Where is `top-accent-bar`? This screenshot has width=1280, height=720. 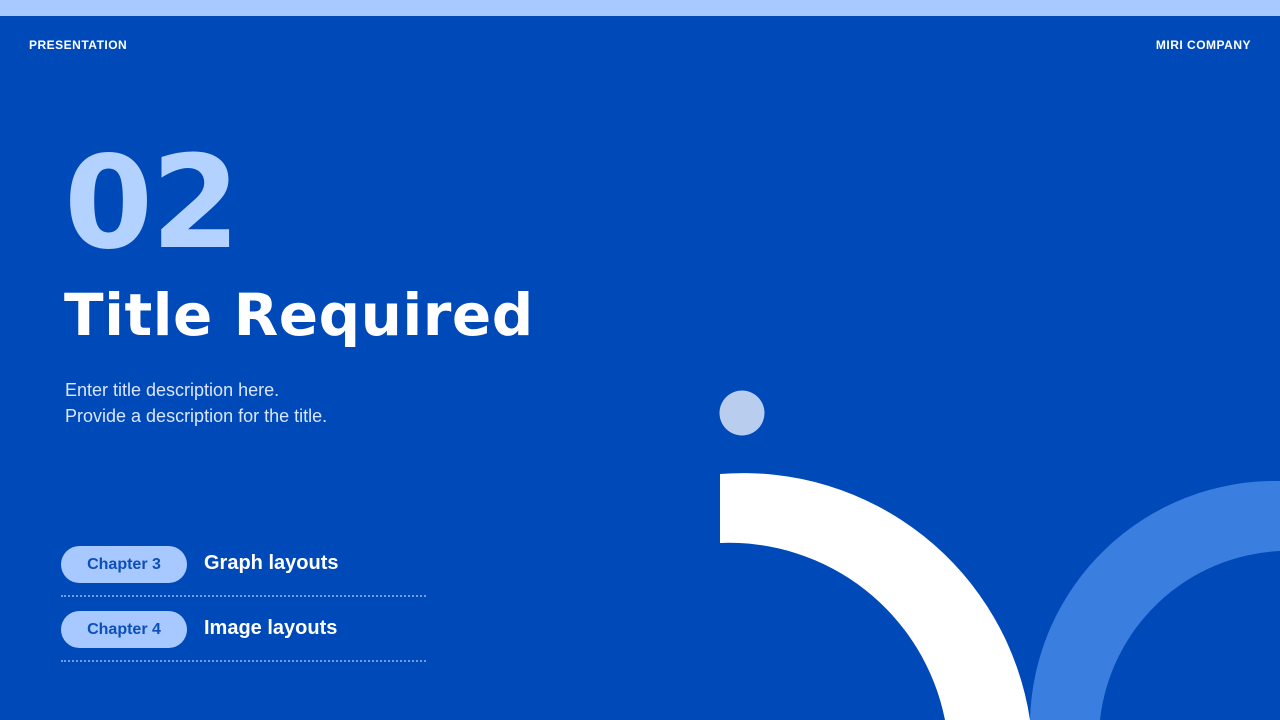
top-accent-bar is located at coordinates (640, 8).